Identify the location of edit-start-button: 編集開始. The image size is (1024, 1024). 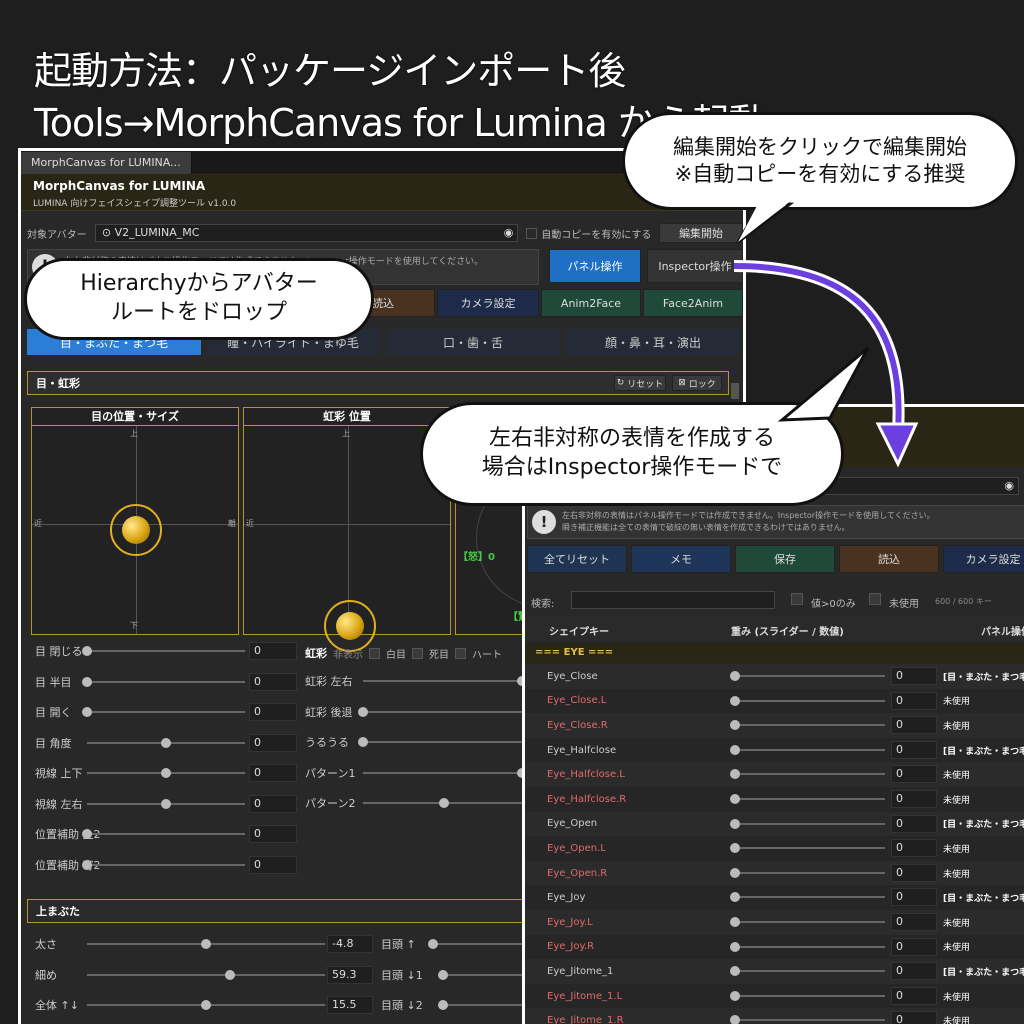
(701, 233).